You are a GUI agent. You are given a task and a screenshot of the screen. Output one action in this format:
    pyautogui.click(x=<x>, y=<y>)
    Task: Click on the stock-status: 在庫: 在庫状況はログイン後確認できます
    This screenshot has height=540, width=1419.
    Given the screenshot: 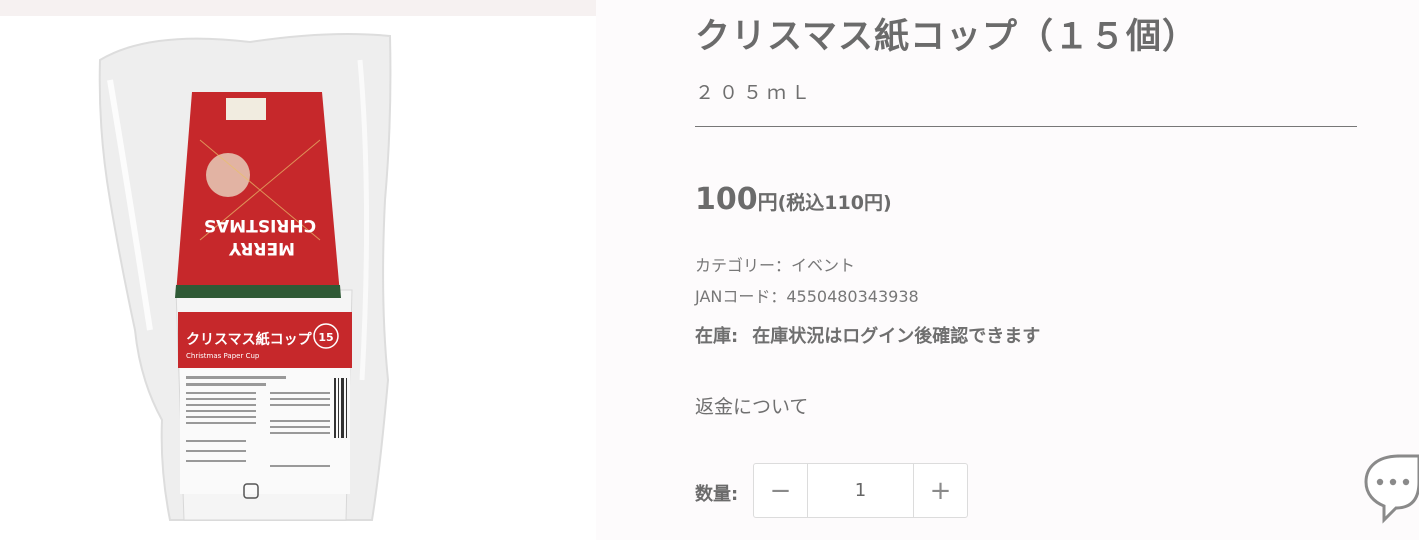 What is the action you would take?
    pyautogui.click(x=867, y=335)
    